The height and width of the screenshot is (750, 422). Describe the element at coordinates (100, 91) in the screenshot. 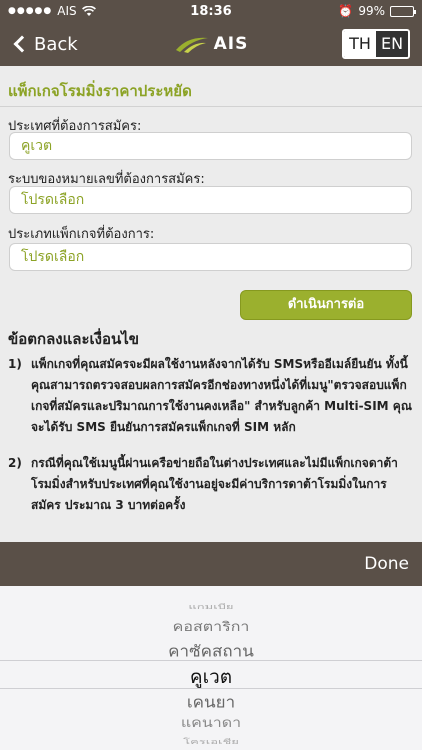

I see `section-title: แพ็กเกจโรมมิ่งราคาประหยัด` at that location.